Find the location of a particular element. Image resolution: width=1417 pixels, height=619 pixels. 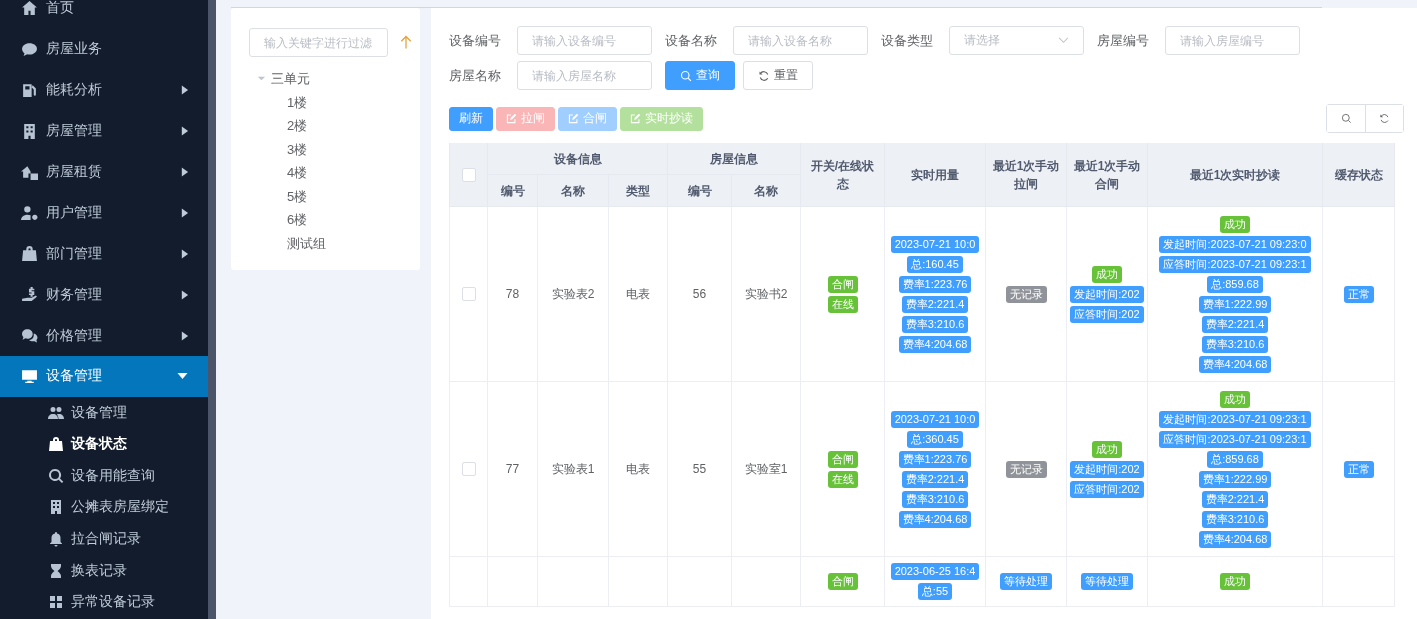

submenu-item: 公摊表房屋绑定 is located at coordinates (104, 507).